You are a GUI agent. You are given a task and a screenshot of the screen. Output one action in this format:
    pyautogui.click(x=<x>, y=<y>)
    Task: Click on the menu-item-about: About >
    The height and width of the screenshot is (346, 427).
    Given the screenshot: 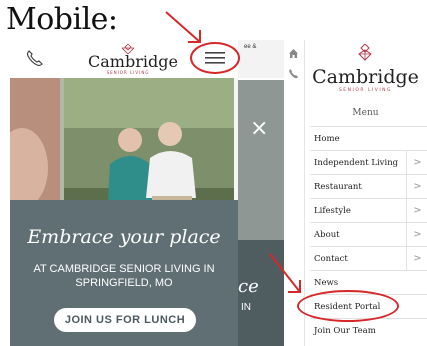 What is the action you would take?
    pyautogui.click(x=368, y=234)
    